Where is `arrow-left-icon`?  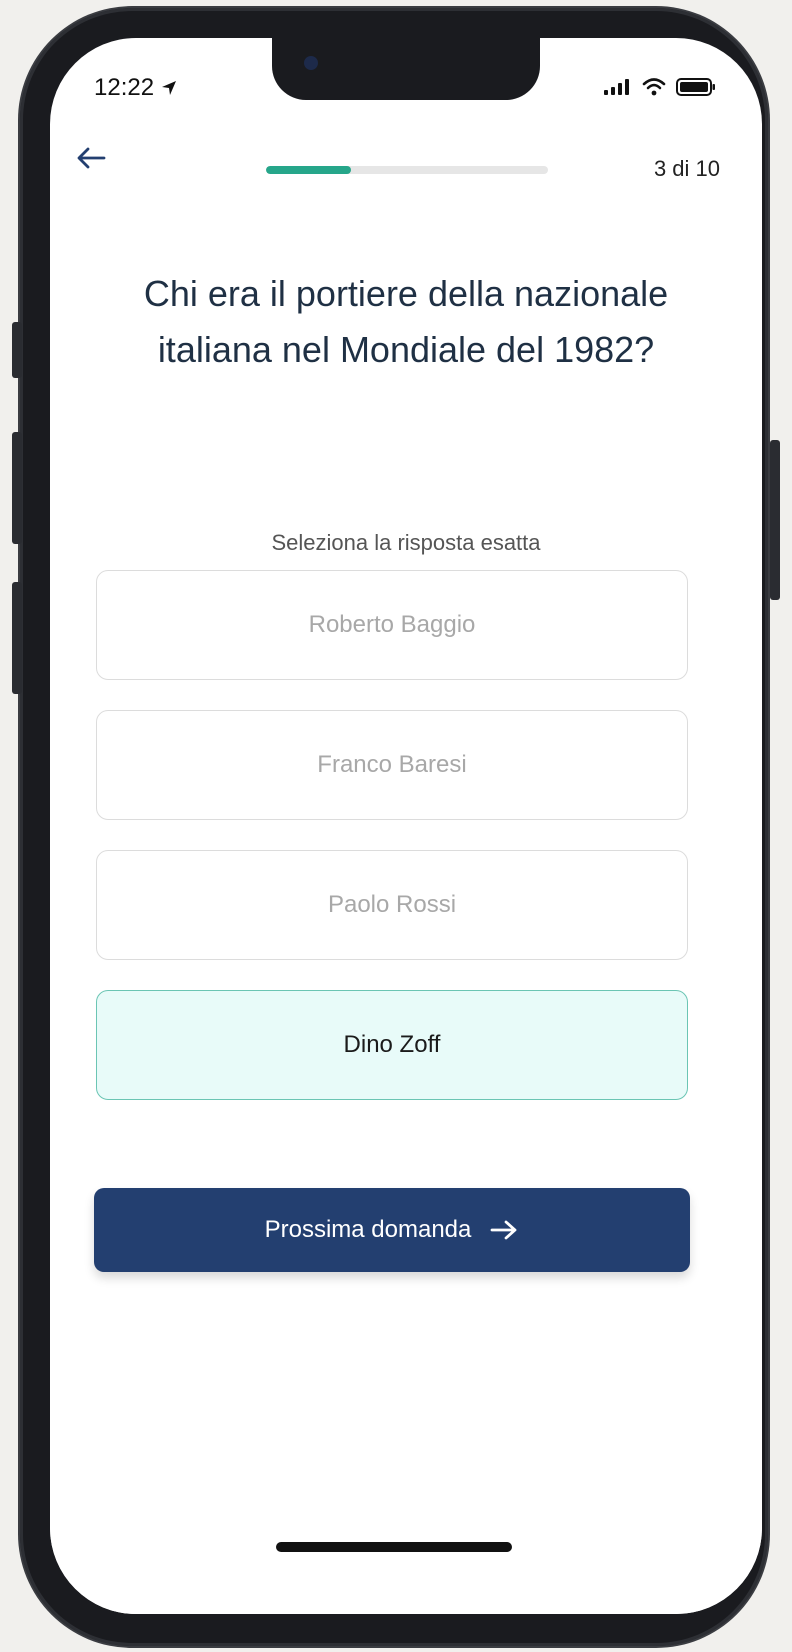 arrow-left-icon is located at coordinates (91, 158).